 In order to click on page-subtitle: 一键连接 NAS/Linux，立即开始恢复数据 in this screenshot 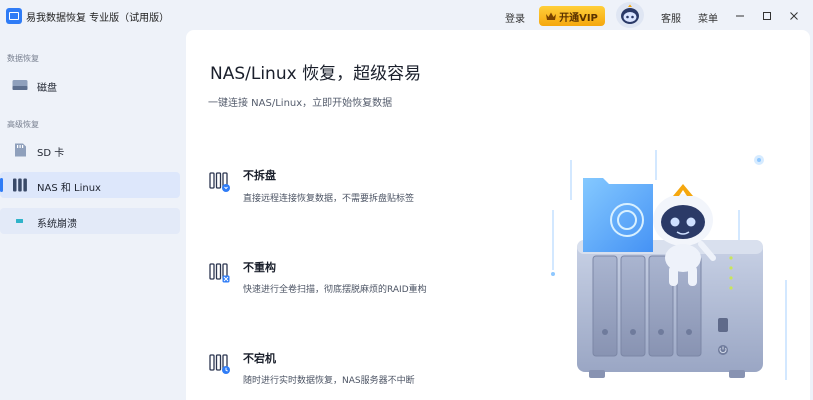, I will do `click(300, 103)`.